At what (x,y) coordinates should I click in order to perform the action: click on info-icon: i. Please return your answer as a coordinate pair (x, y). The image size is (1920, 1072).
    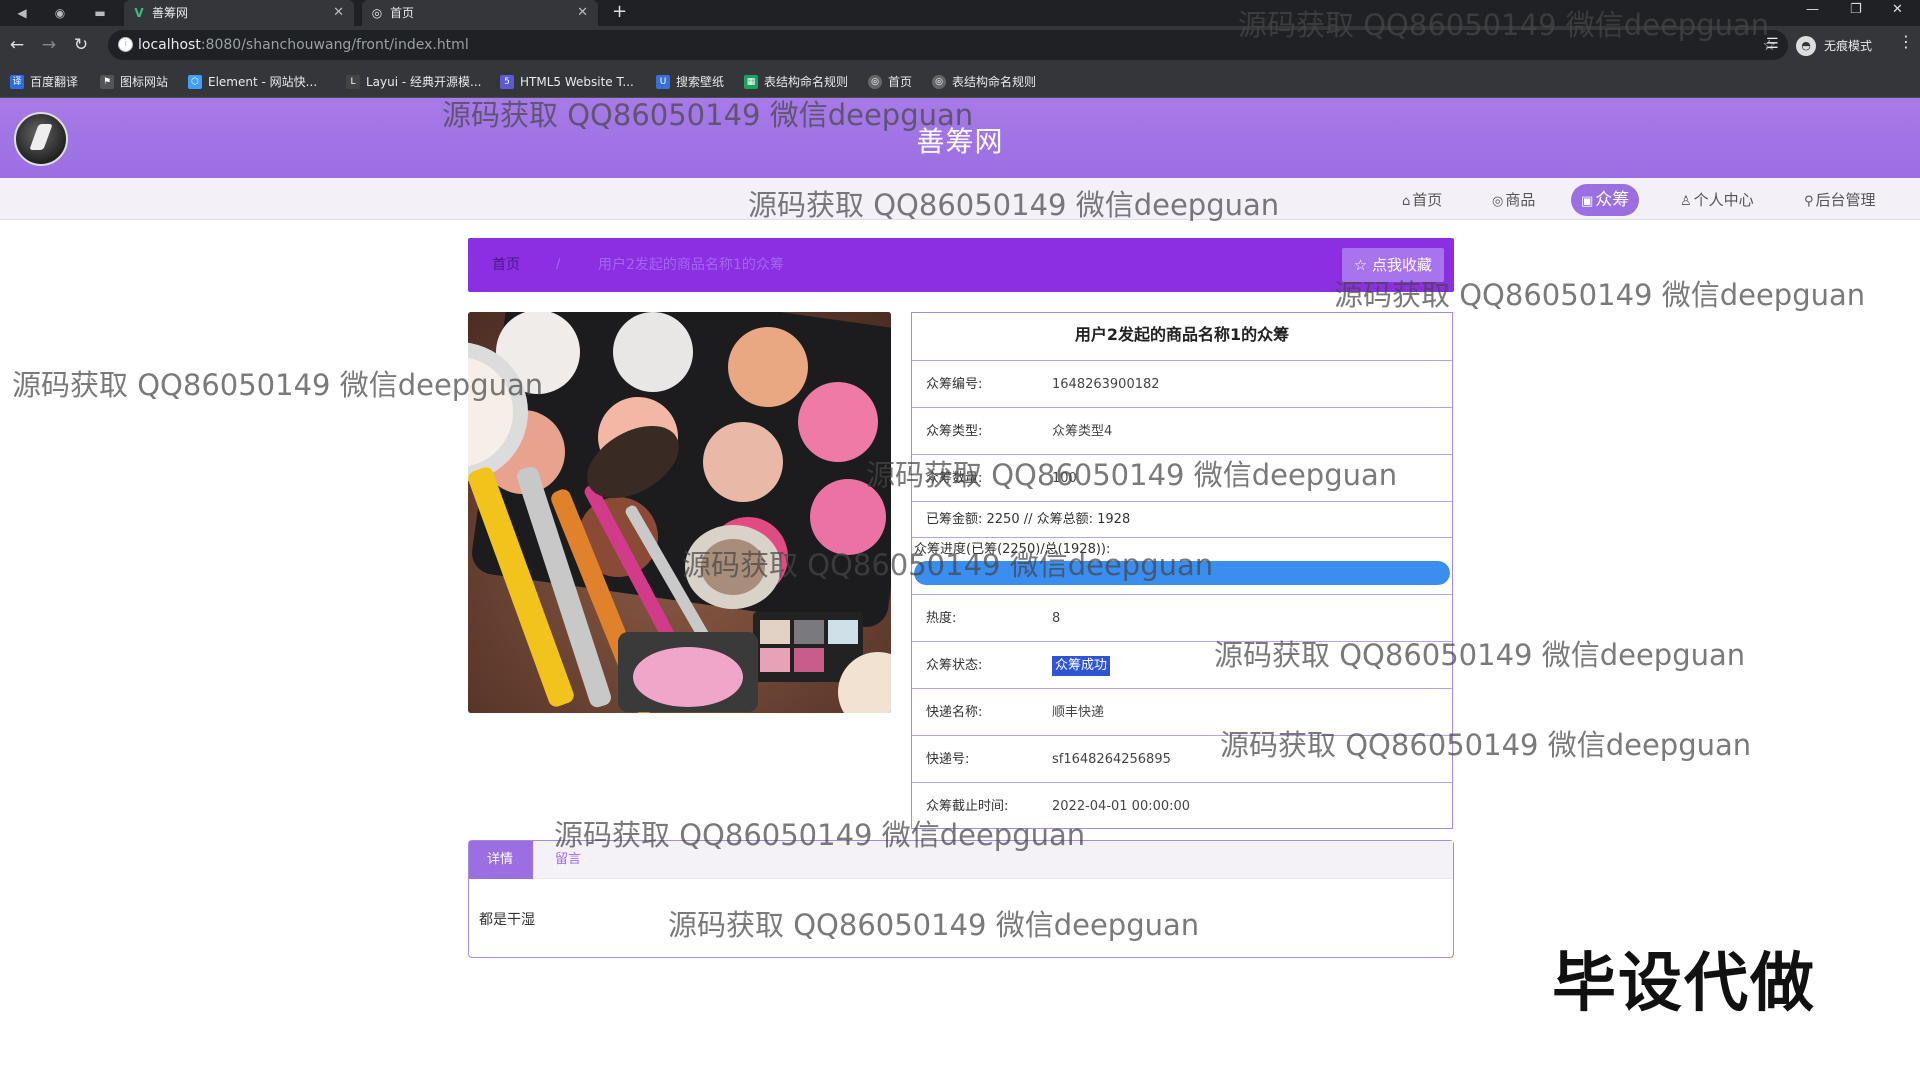
    Looking at the image, I should click on (125, 44).